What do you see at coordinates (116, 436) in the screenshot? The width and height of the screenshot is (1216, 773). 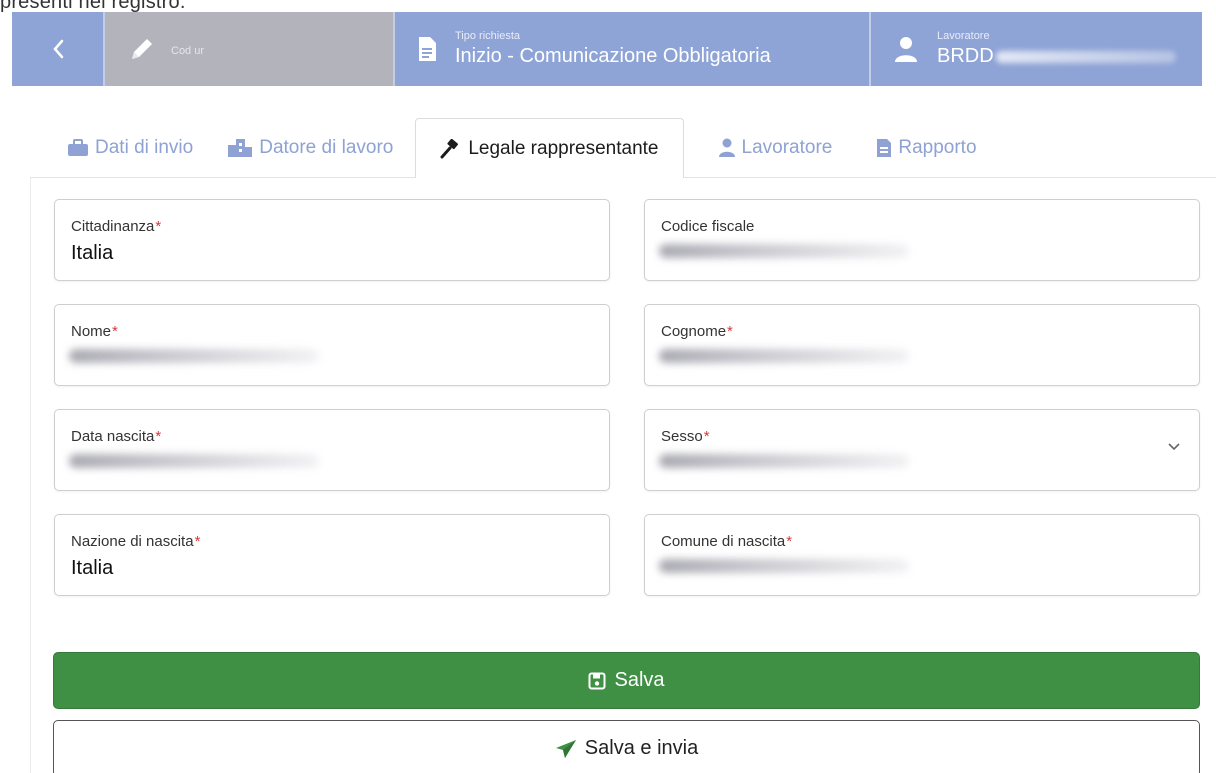 I see `field-label: Data nascita*` at bounding box center [116, 436].